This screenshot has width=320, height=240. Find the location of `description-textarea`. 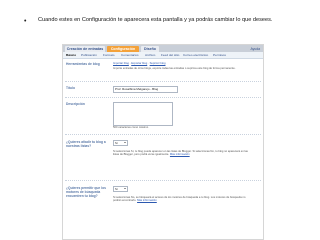

description-textarea is located at coordinates (143, 114).